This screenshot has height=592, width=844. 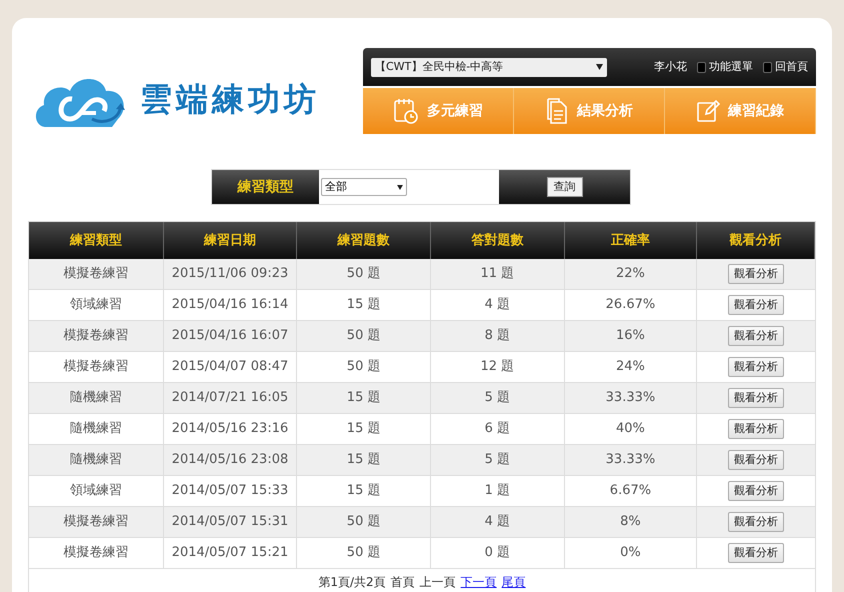 What do you see at coordinates (478, 582) in the screenshot?
I see `page-link: 下一頁` at bounding box center [478, 582].